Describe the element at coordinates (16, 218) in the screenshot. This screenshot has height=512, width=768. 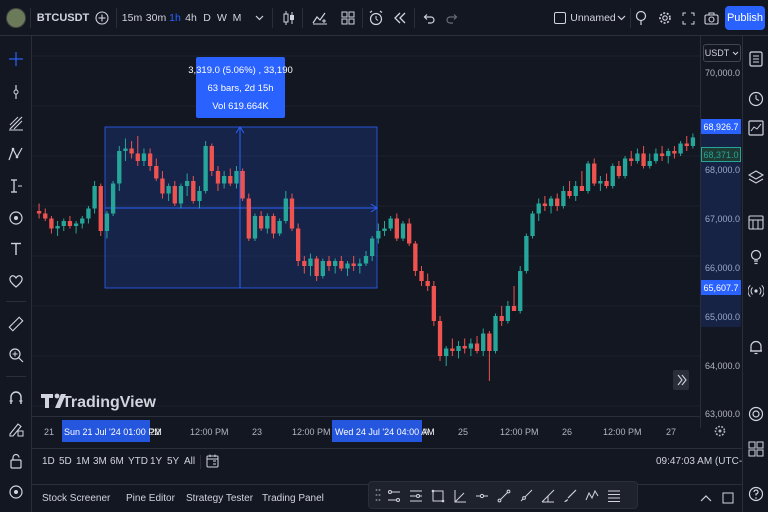
I see `shapes-tool` at that location.